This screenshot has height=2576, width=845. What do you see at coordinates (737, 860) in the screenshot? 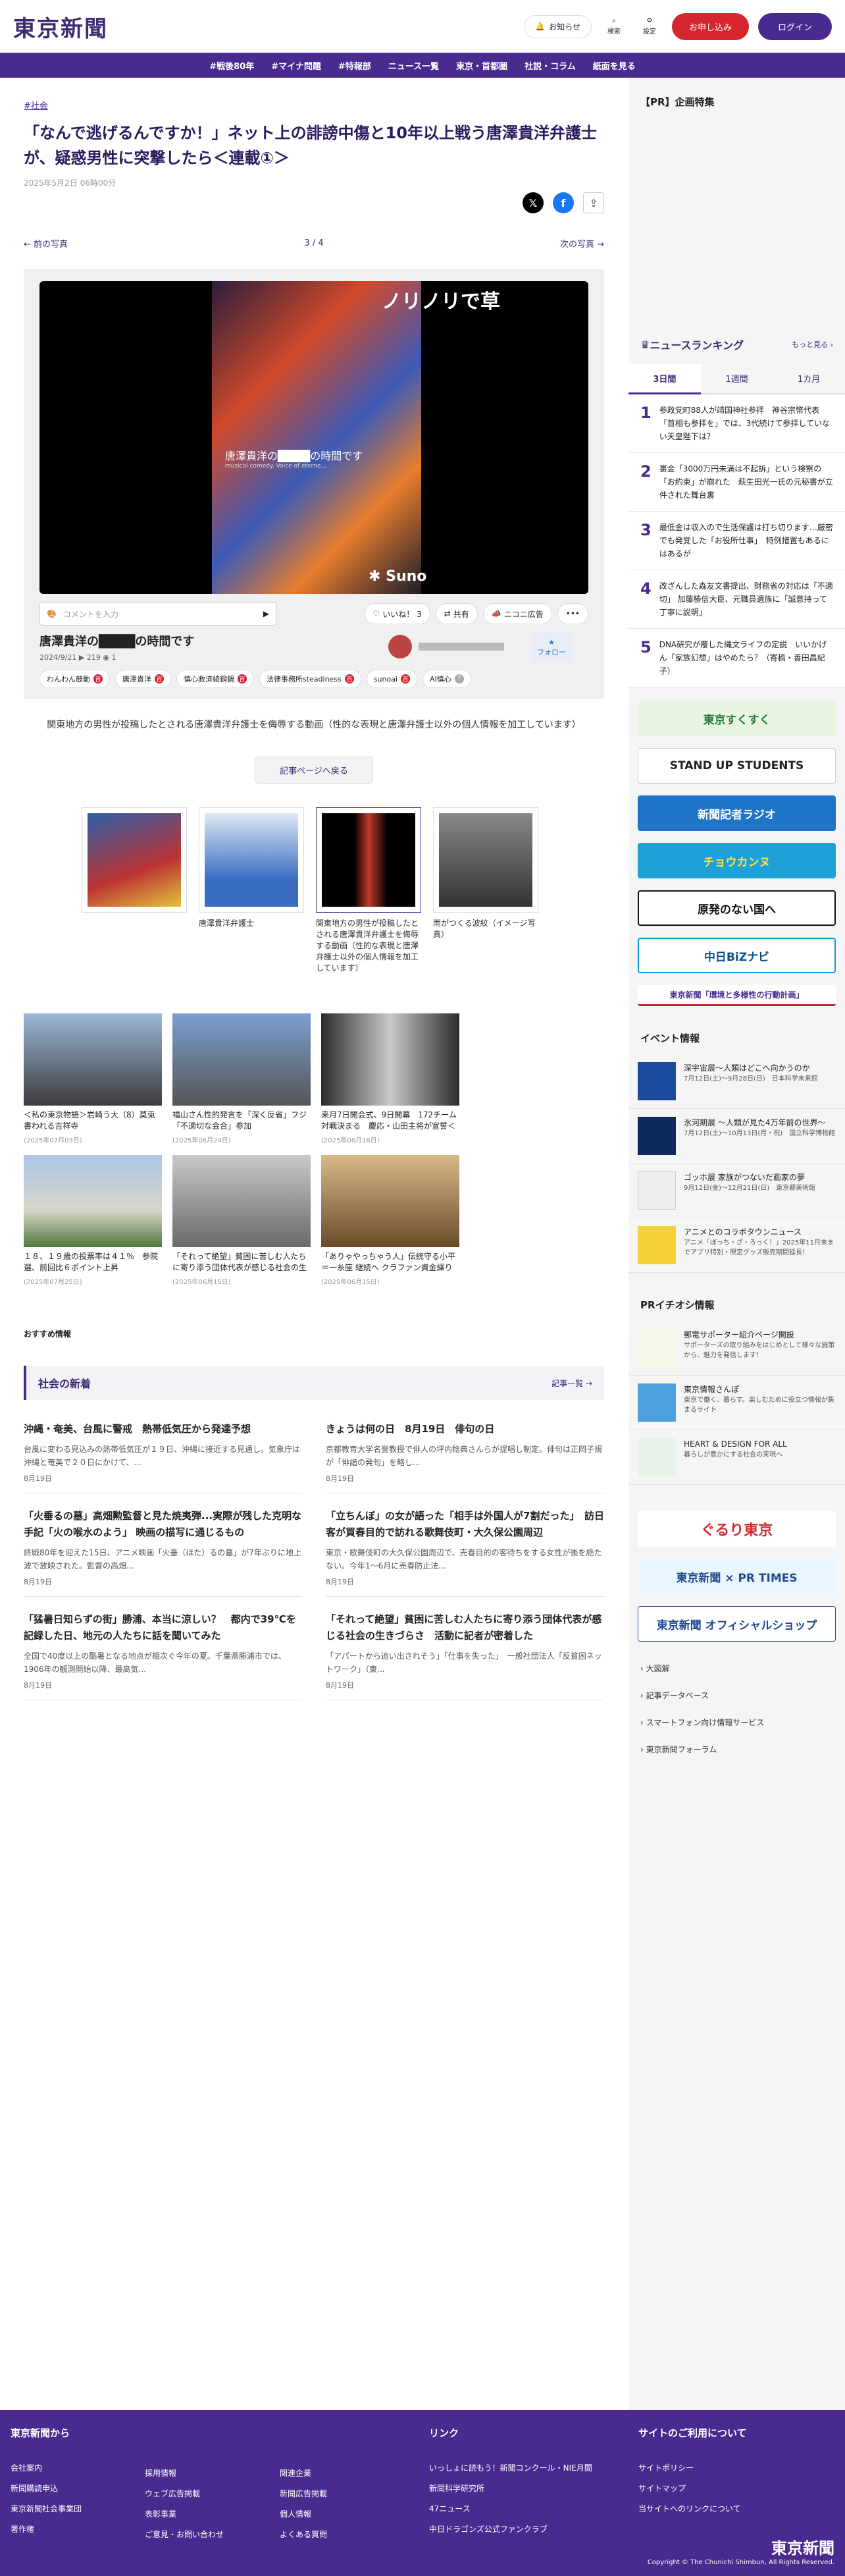
I see `banner-chokanu: チョウカンヌ` at bounding box center [737, 860].